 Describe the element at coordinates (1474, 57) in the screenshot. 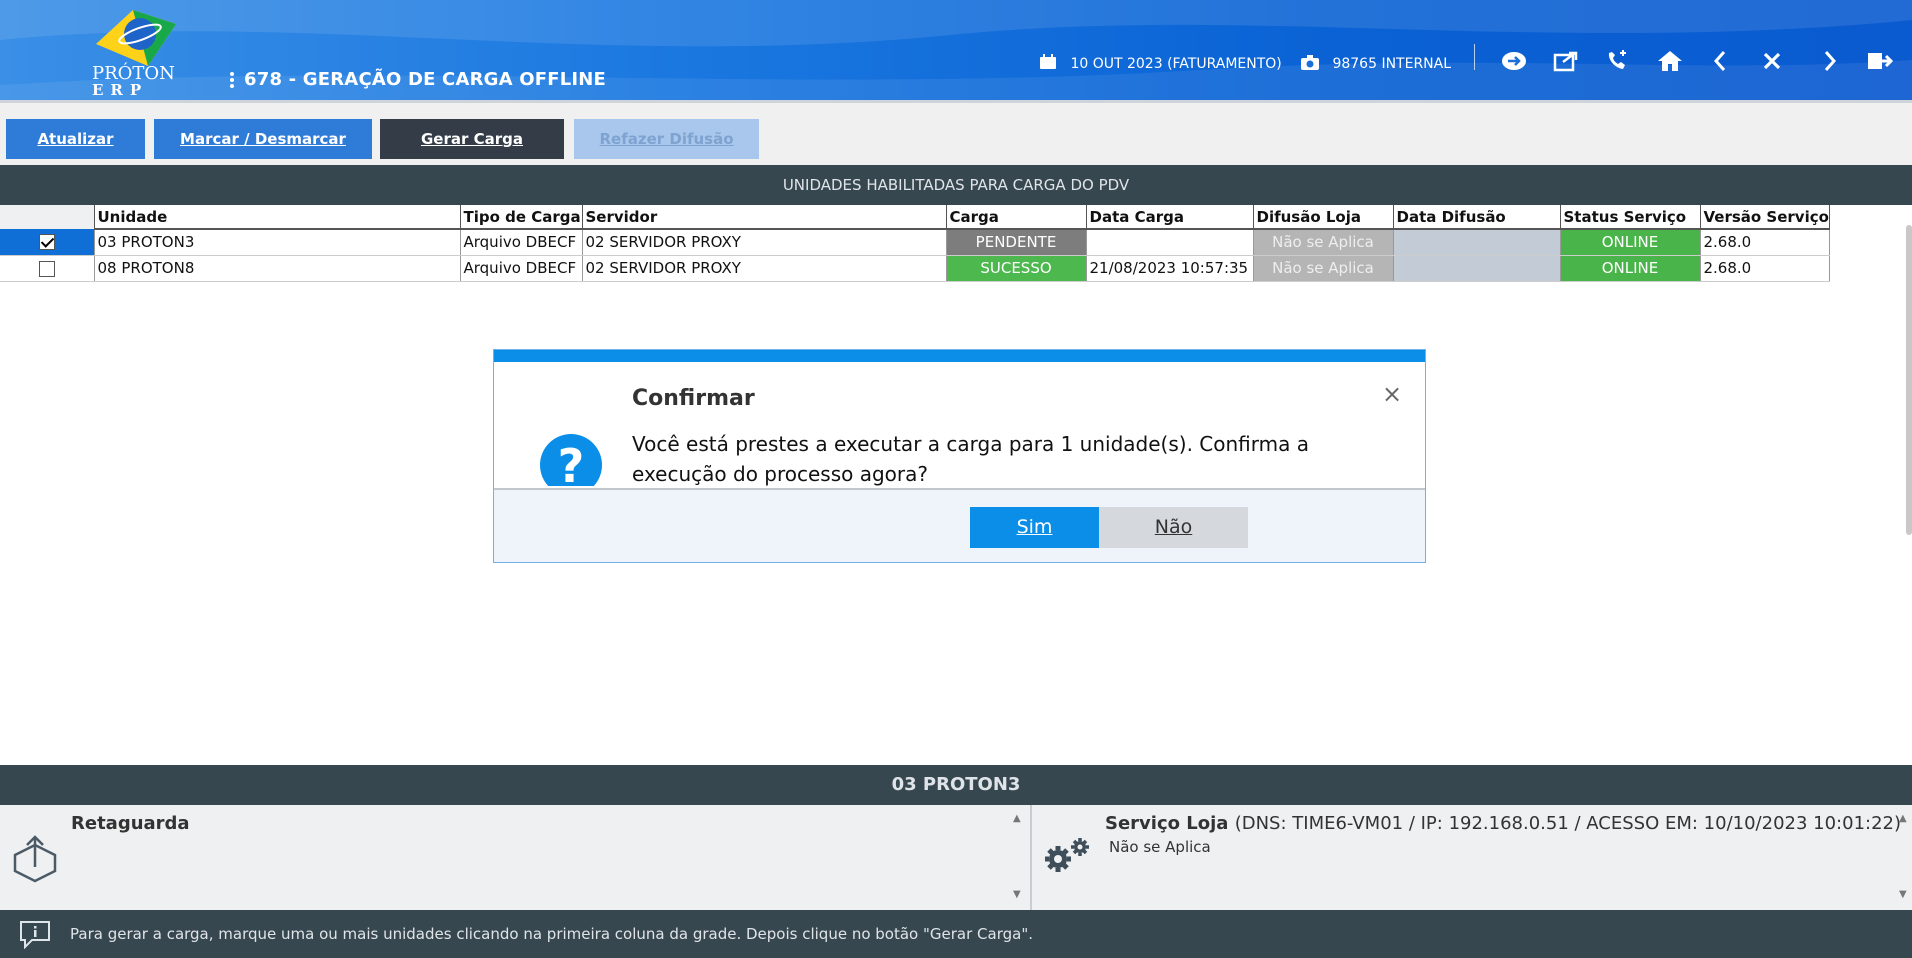

I see `header-separator` at that location.